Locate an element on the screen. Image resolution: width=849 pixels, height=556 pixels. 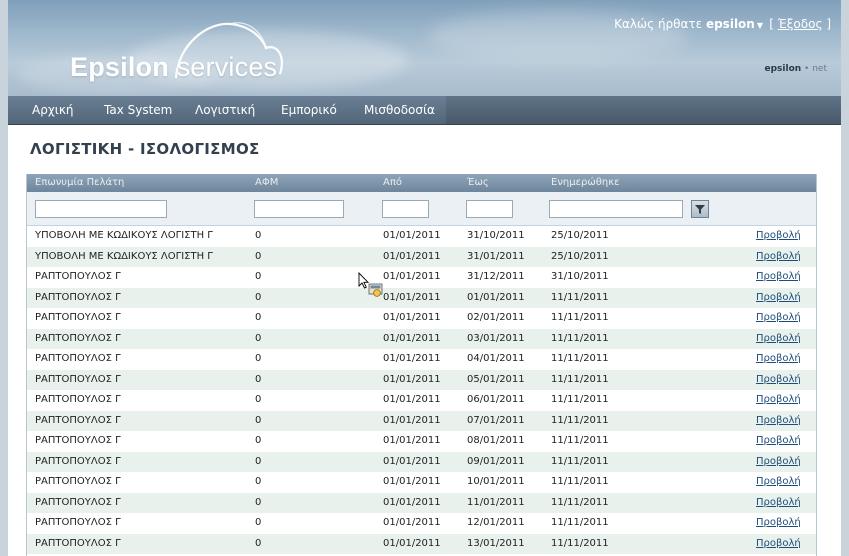
cell-to: 01/01/2011 is located at coordinates (496, 297).